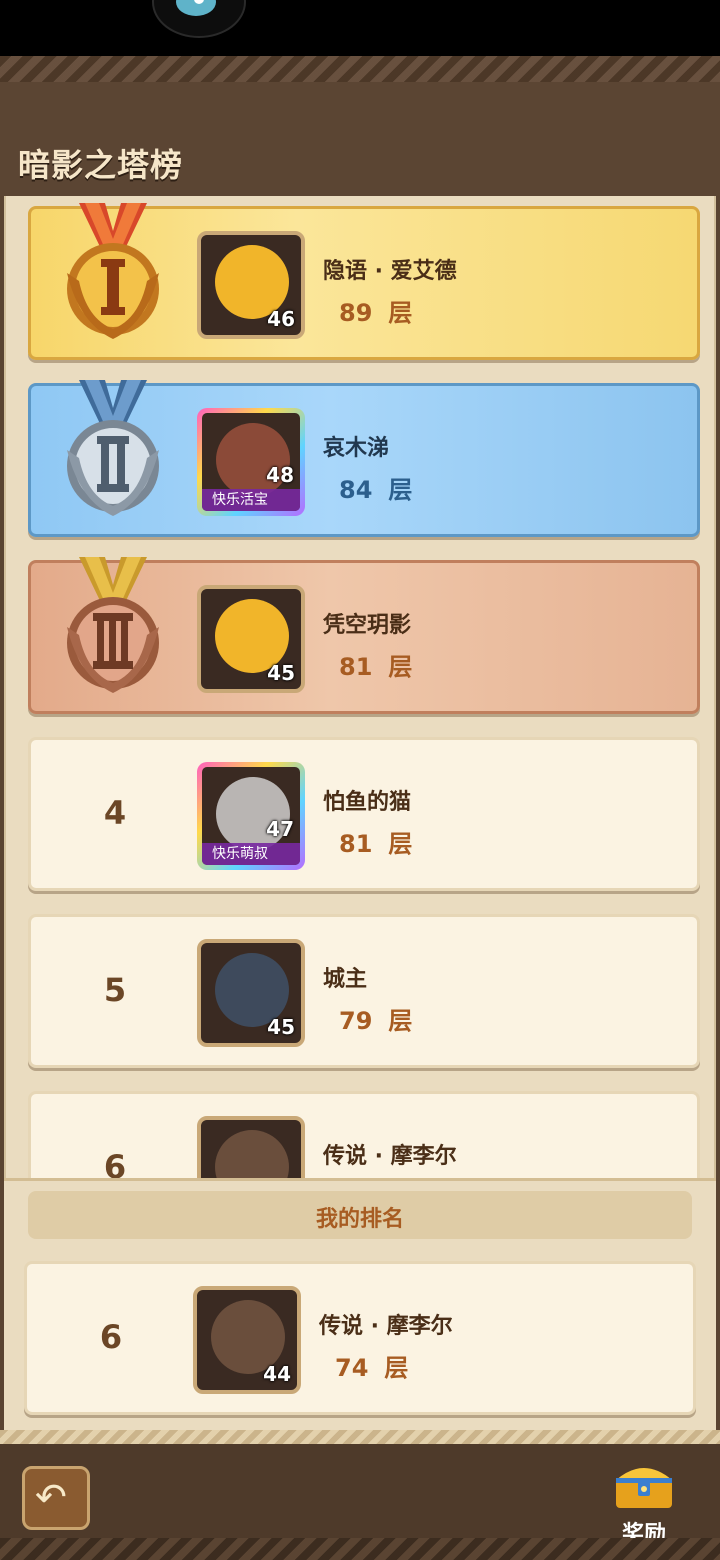 The image size is (720, 1560). I want to click on floor-value: 84, so click(356, 490).